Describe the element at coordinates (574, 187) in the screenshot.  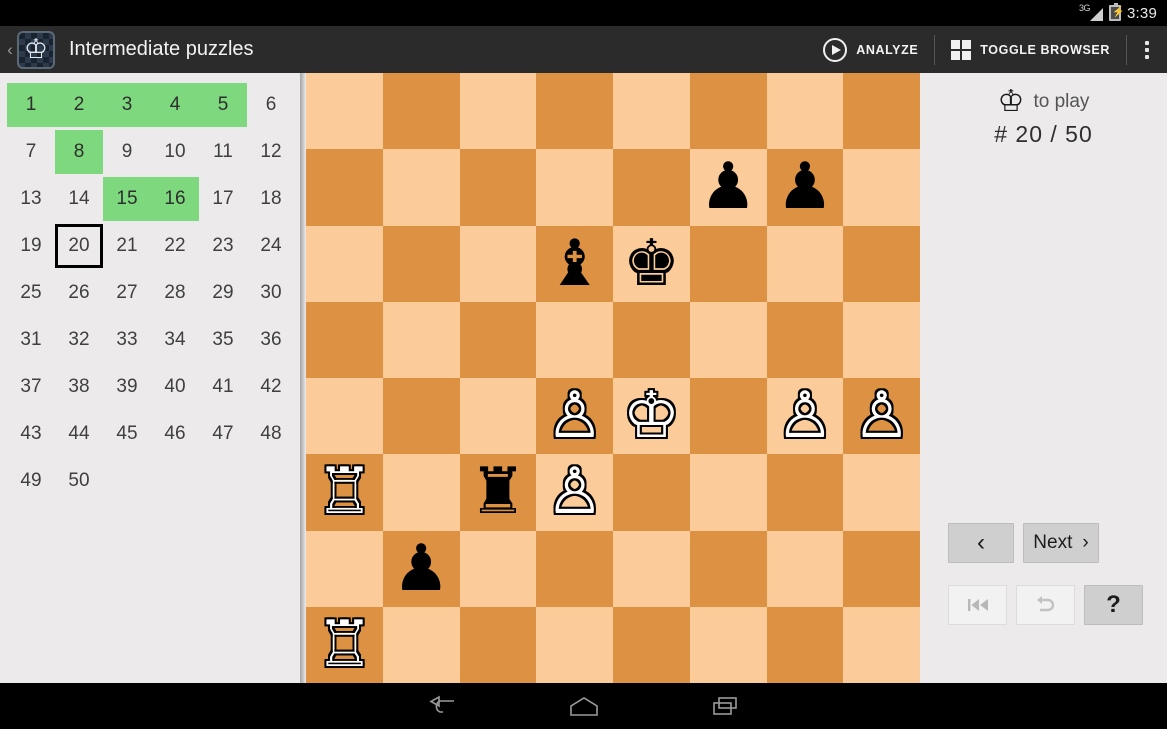
I see `board-square-d7` at that location.